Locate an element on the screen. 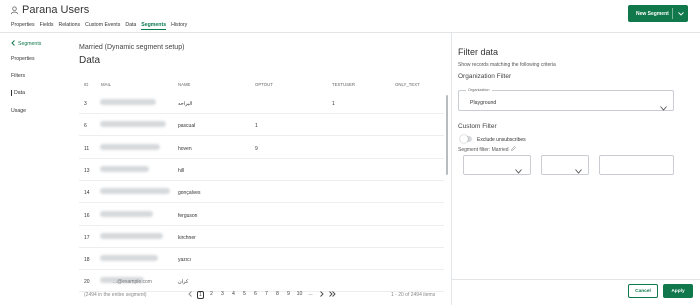 Image resolution: width=700 pixels, height=305 pixels. table-scrollbar is located at coordinates (447, 135).